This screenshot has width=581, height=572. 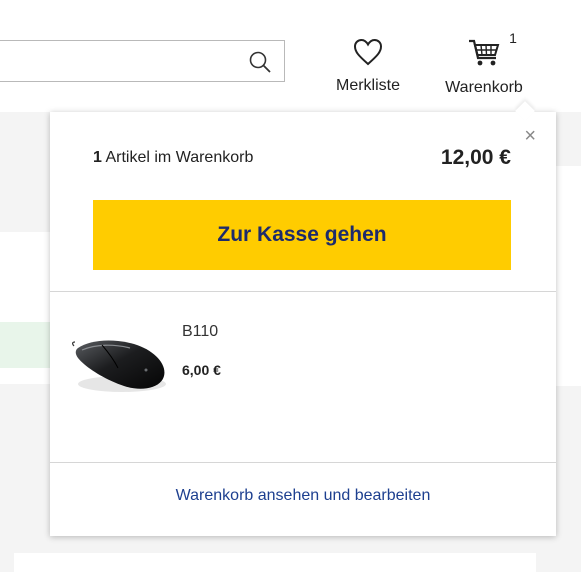 What do you see at coordinates (484, 52) in the screenshot?
I see `cart-icon` at bounding box center [484, 52].